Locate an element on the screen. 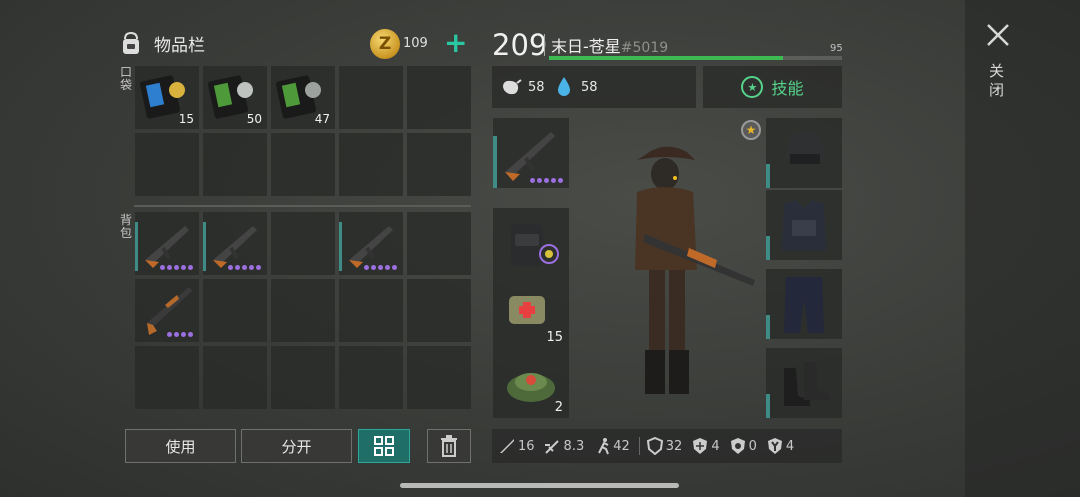  player-name: 末日-苍星 is located at coordinates (586, 46).